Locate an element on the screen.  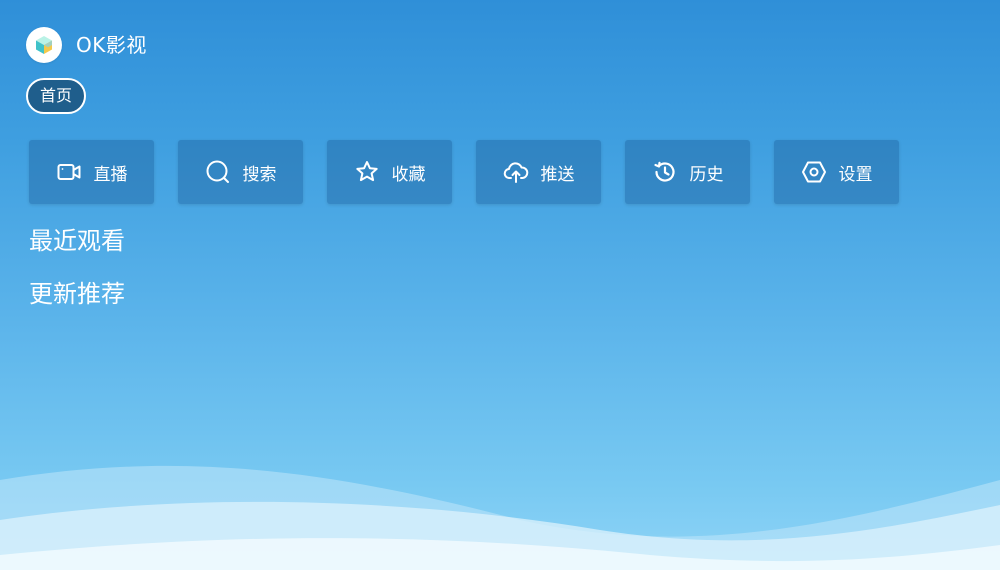
toolbar: 直播 搜索 收藏 推送 历史 设置 is located at coordinates (476, 172).